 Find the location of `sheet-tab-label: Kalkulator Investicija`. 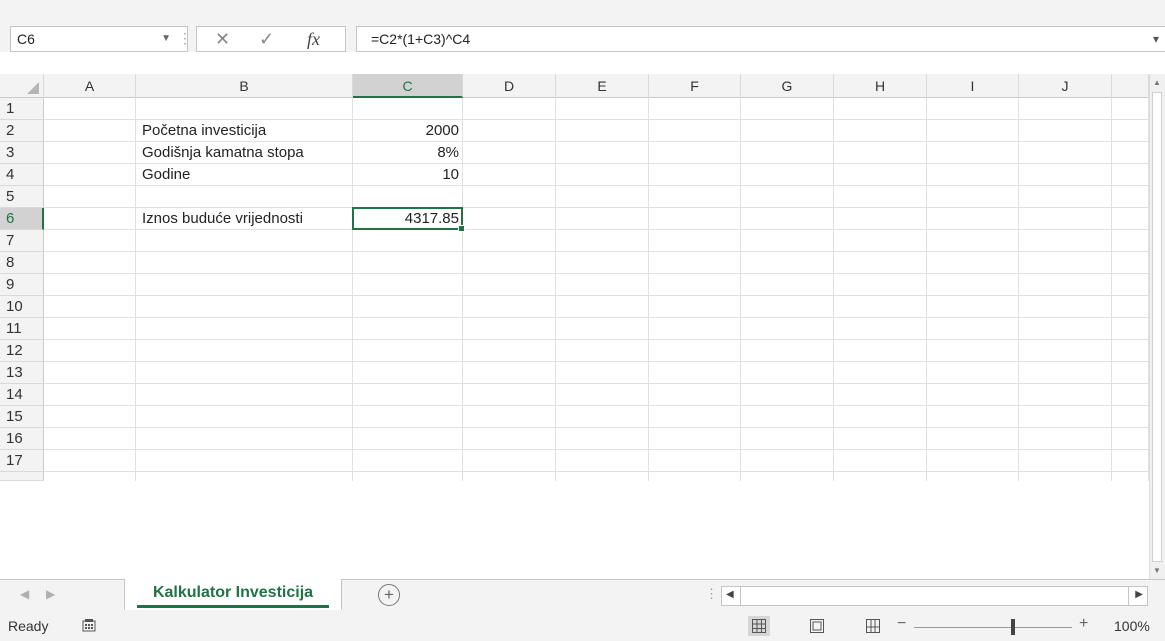

sheet-tab-label: Kalkulator Investicija is located at coordinates (233, 592).